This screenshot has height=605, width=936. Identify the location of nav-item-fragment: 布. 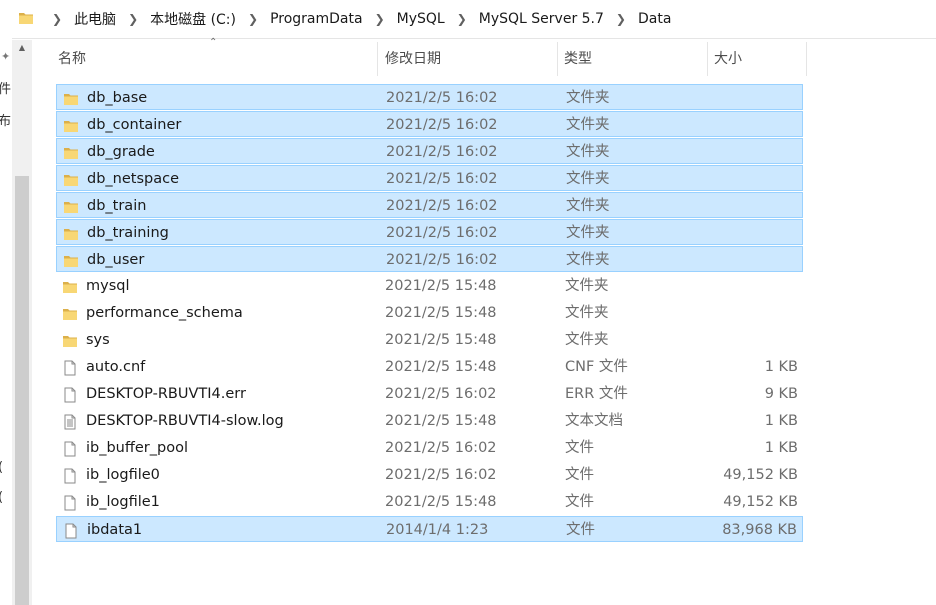
(5, 119).